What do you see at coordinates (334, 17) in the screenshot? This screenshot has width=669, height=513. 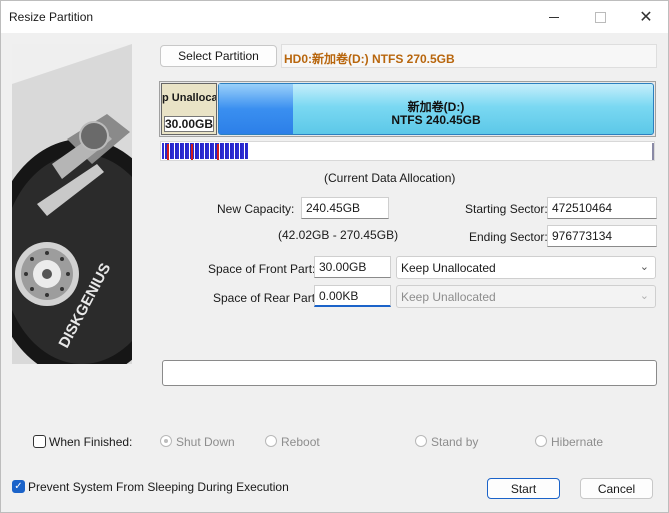 I see `title-bar: Resize Partition ✕` at bounding box center [334, 17].